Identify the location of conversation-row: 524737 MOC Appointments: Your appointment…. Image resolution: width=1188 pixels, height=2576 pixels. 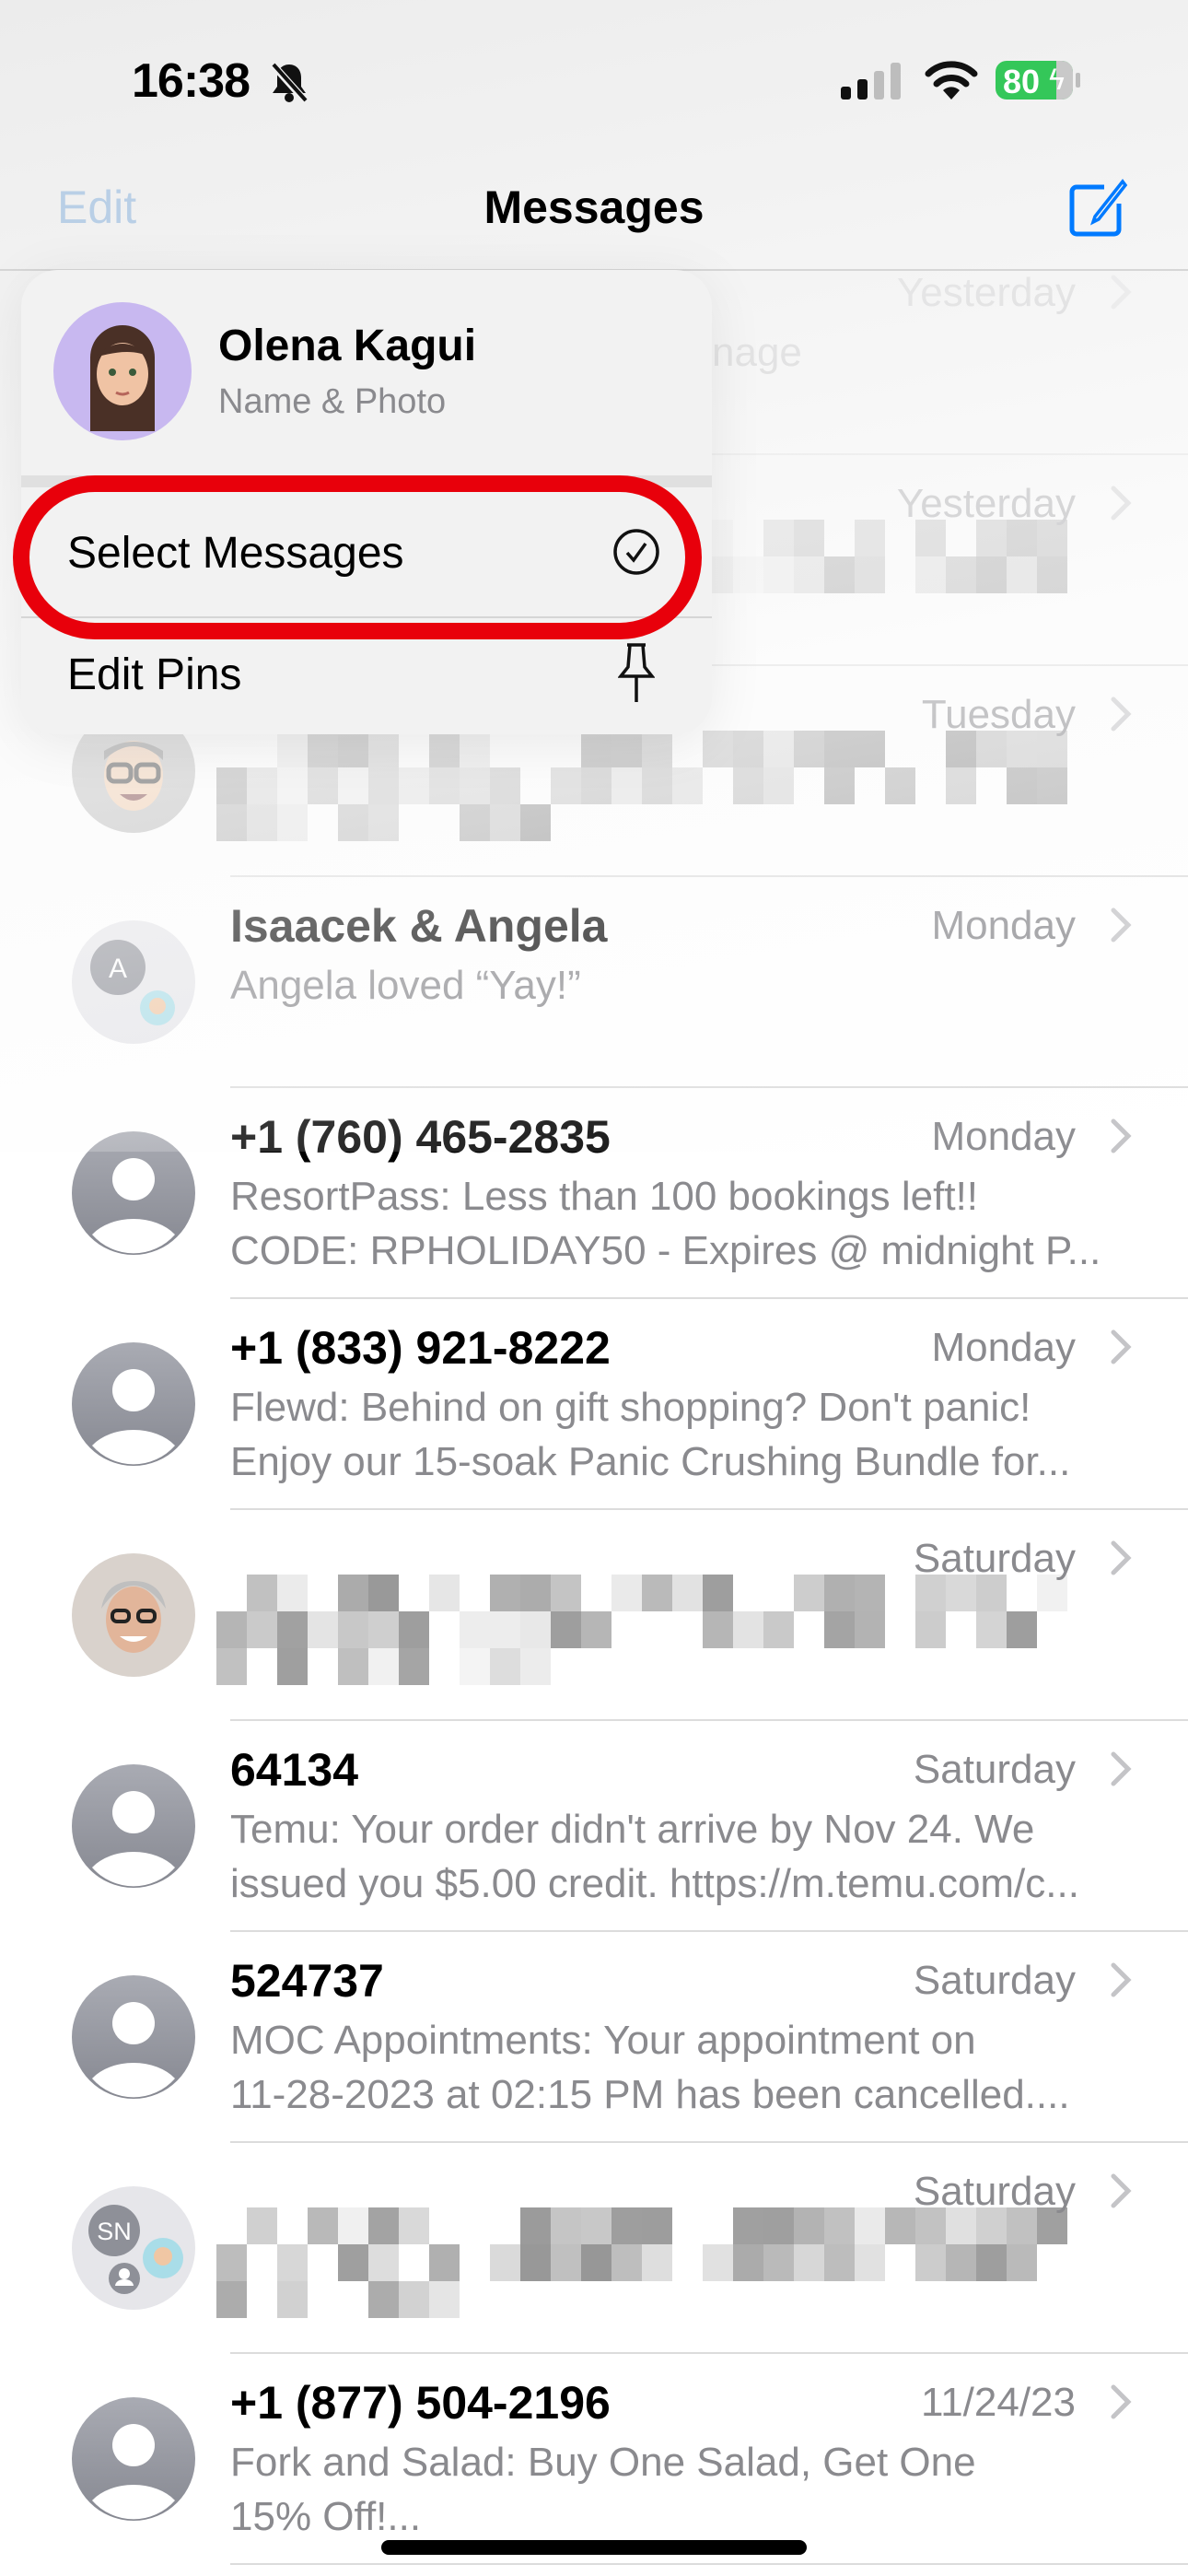
(594, 2037).